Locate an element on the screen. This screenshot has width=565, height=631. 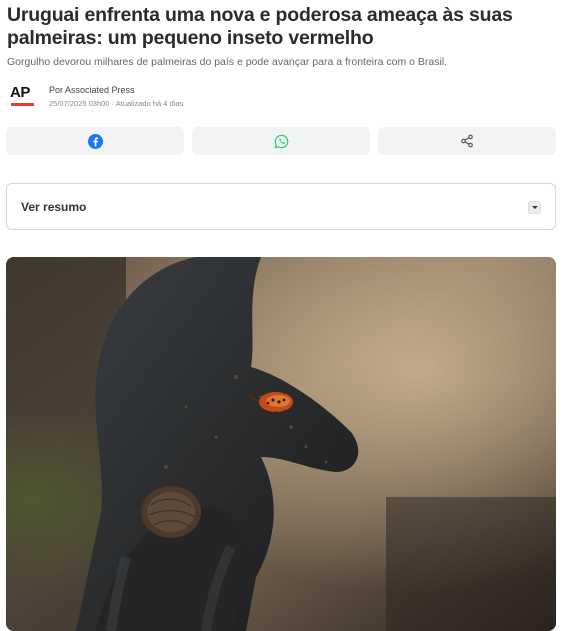
facebook-icon is located at coordinates (95, 141).